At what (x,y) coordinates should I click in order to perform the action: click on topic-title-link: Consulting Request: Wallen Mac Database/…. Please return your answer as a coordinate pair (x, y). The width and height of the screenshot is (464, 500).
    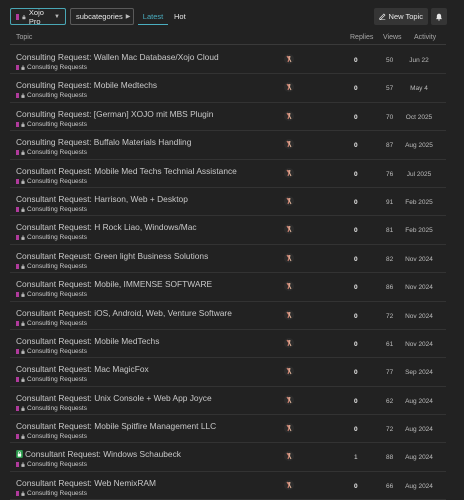
    Looking at the image, I should click on (117, 57).